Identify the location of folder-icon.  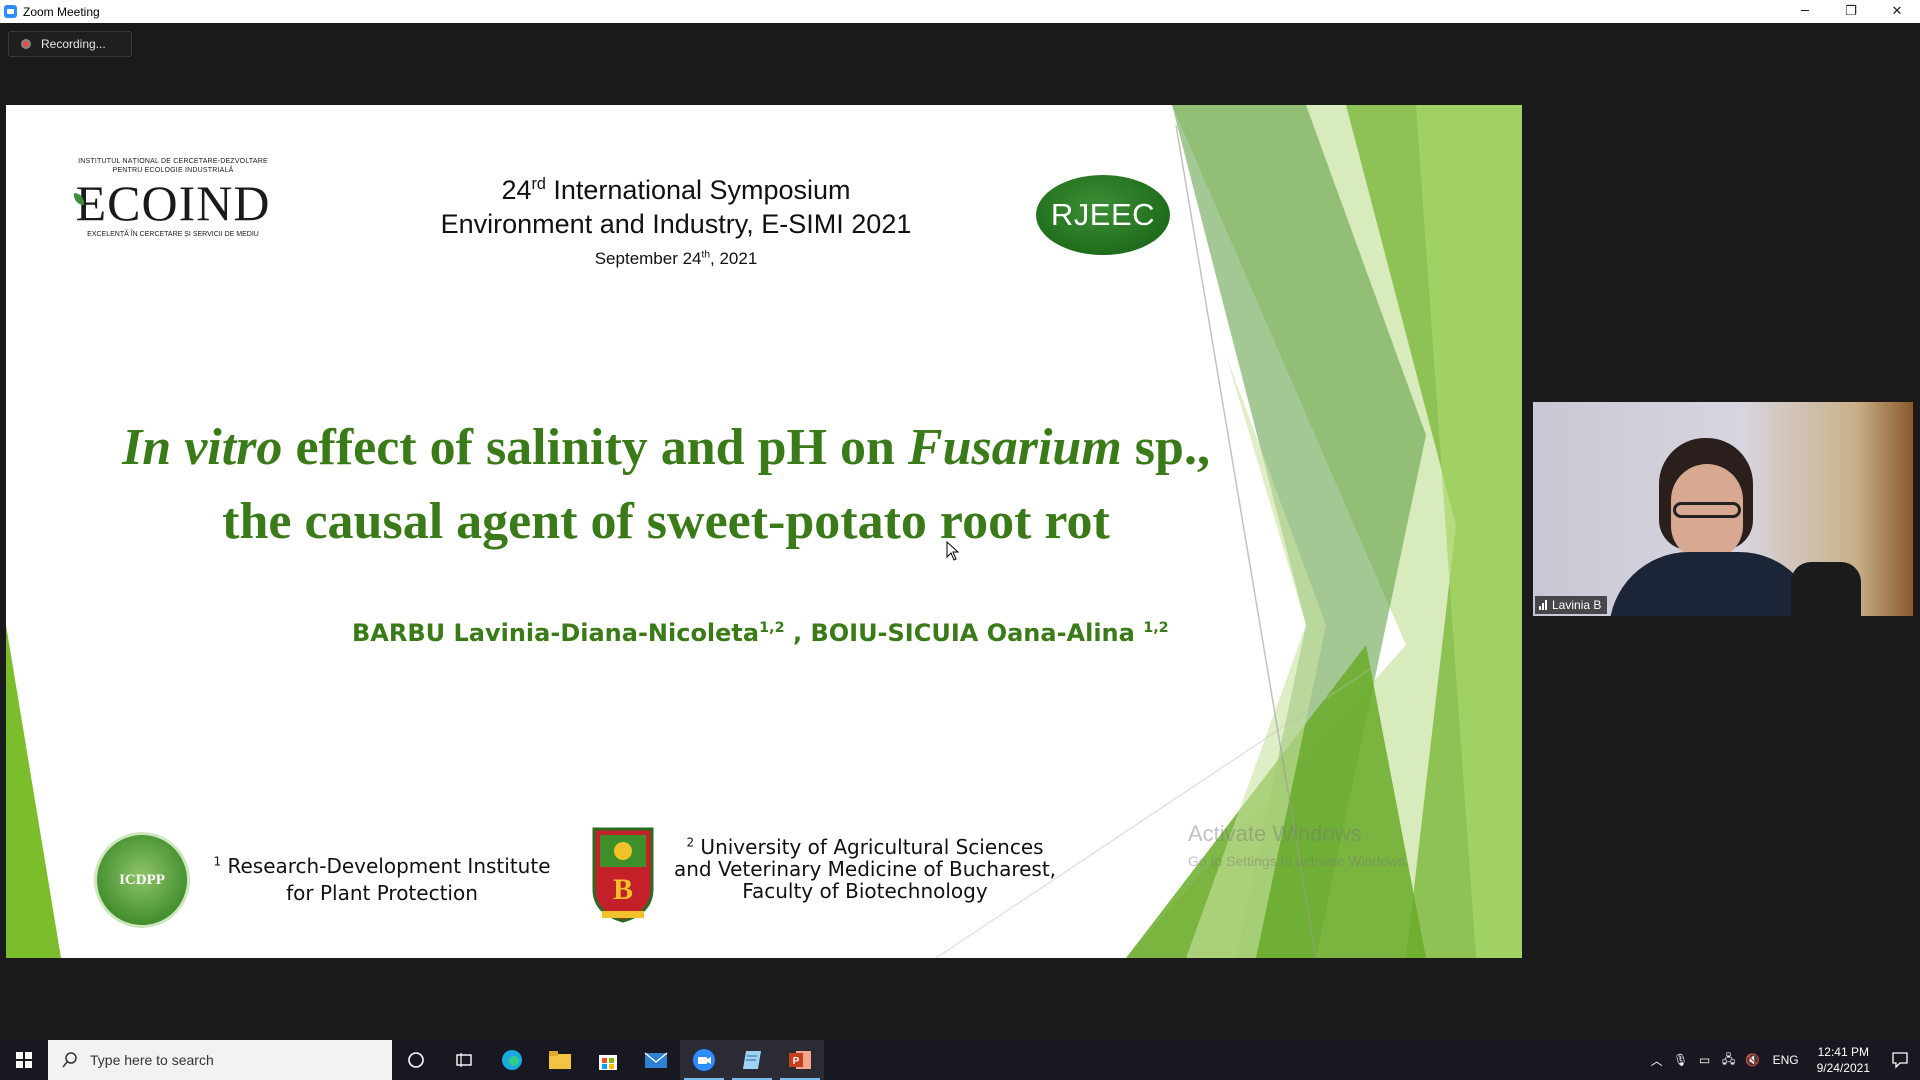
(560, 1060).